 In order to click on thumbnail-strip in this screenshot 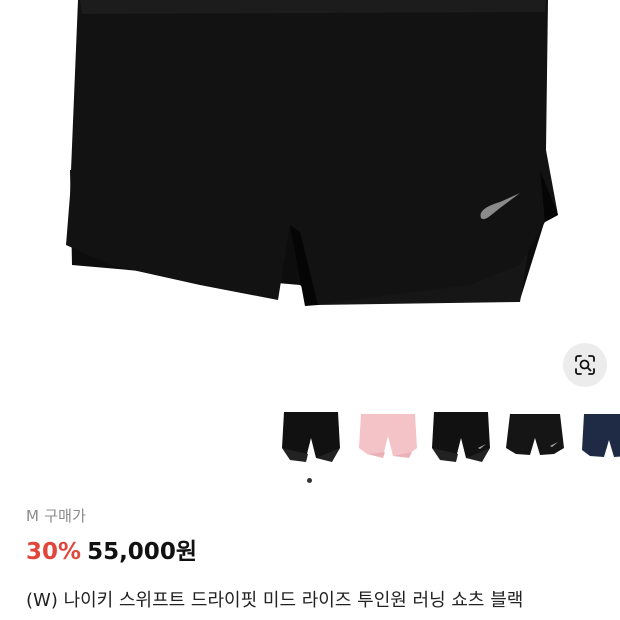, I will do `click(310, 439)`.